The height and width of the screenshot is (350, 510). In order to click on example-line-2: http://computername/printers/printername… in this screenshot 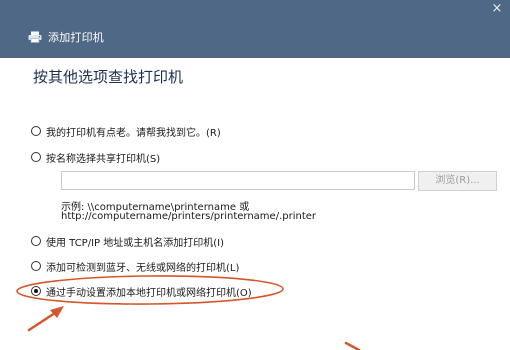, I will do `click(189, 216)`.